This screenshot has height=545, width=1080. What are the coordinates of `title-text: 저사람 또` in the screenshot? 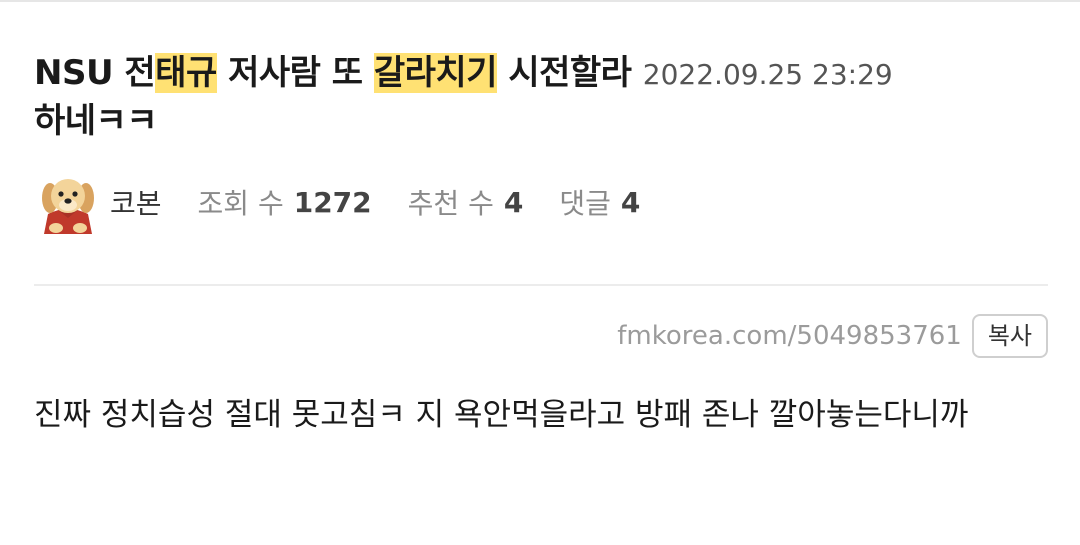 It's located at (295, 73).